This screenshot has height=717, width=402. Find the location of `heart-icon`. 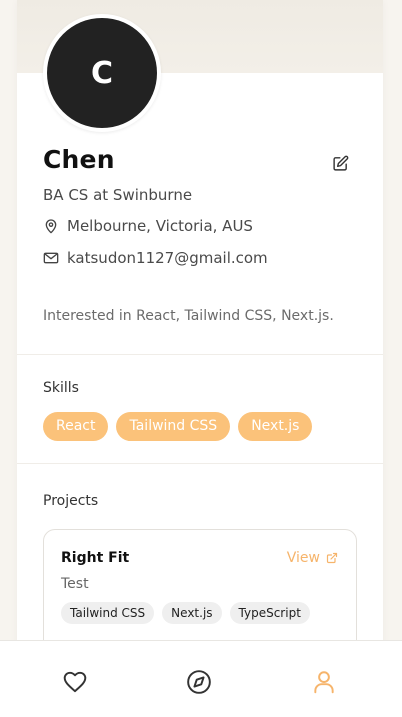

heart-icon is located at coordinates (75, 682).